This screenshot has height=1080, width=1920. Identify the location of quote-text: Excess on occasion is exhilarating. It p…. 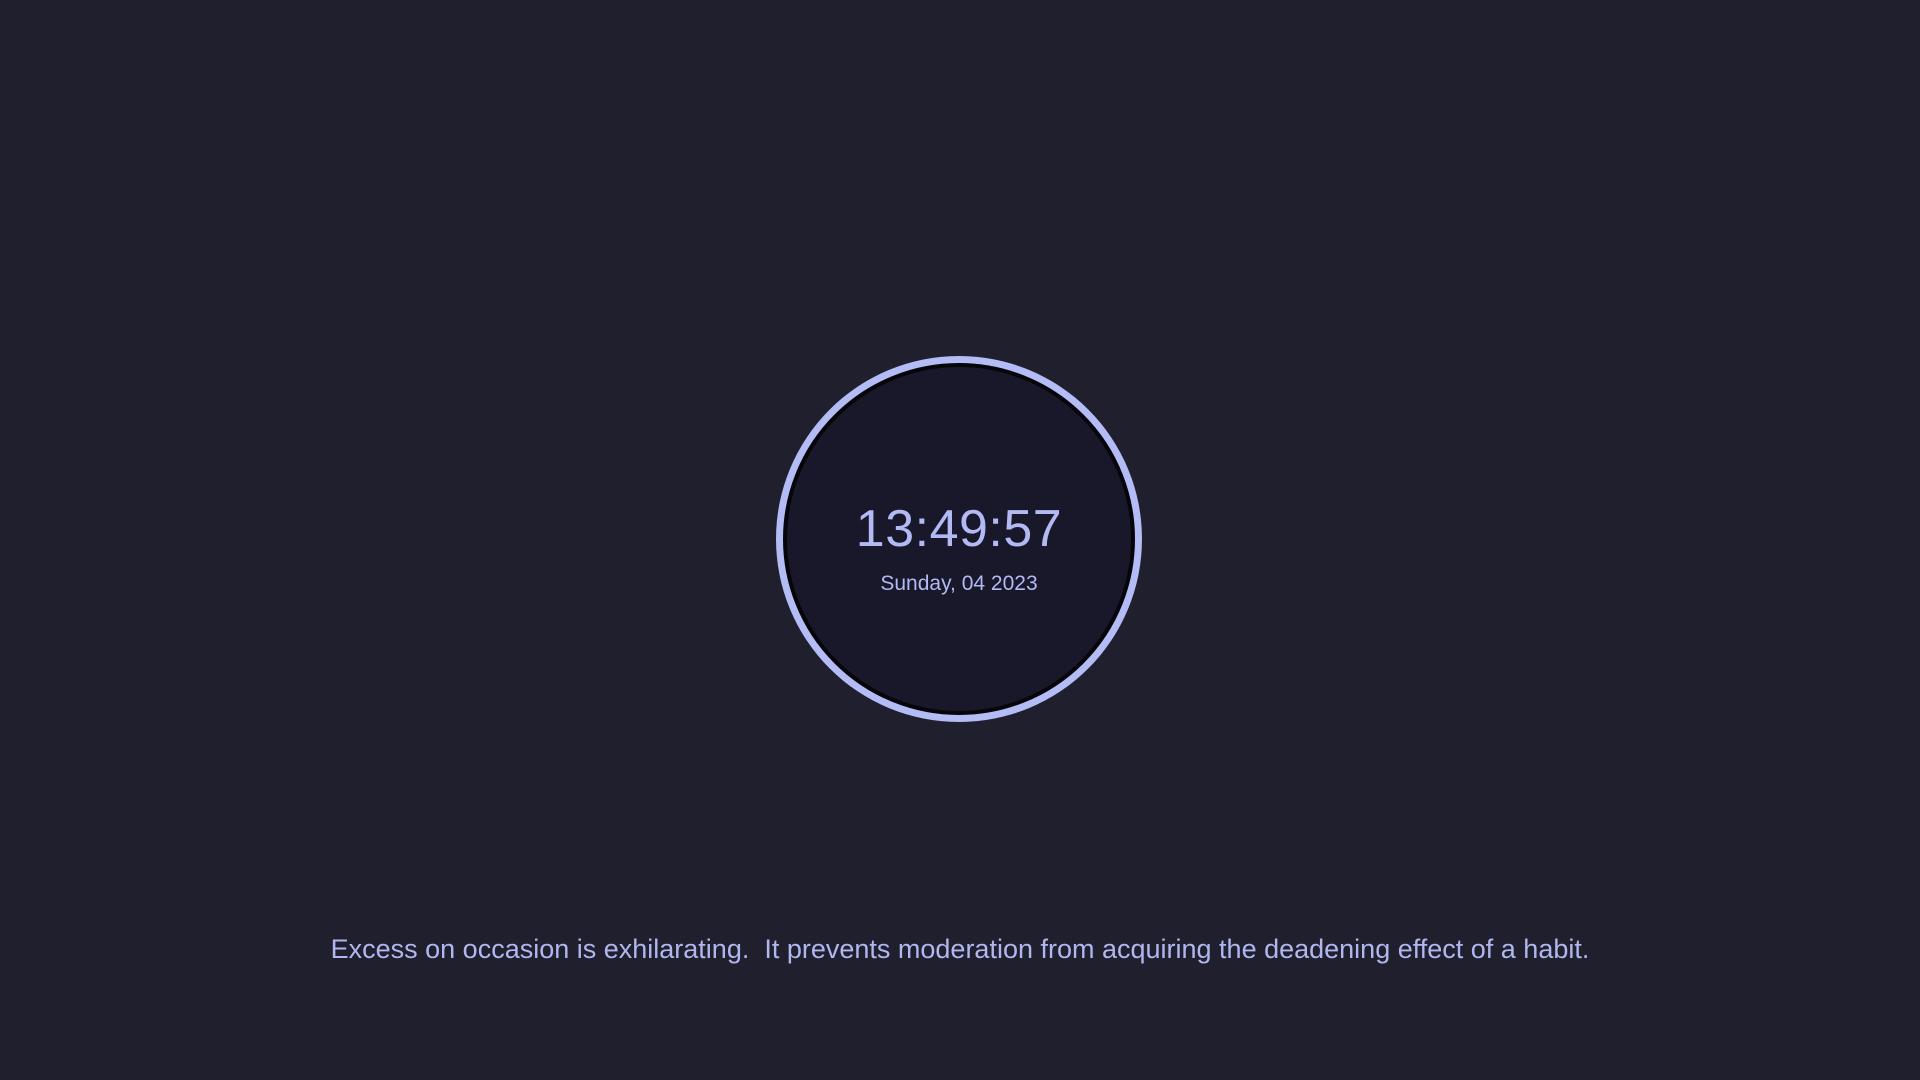
(960, 949).